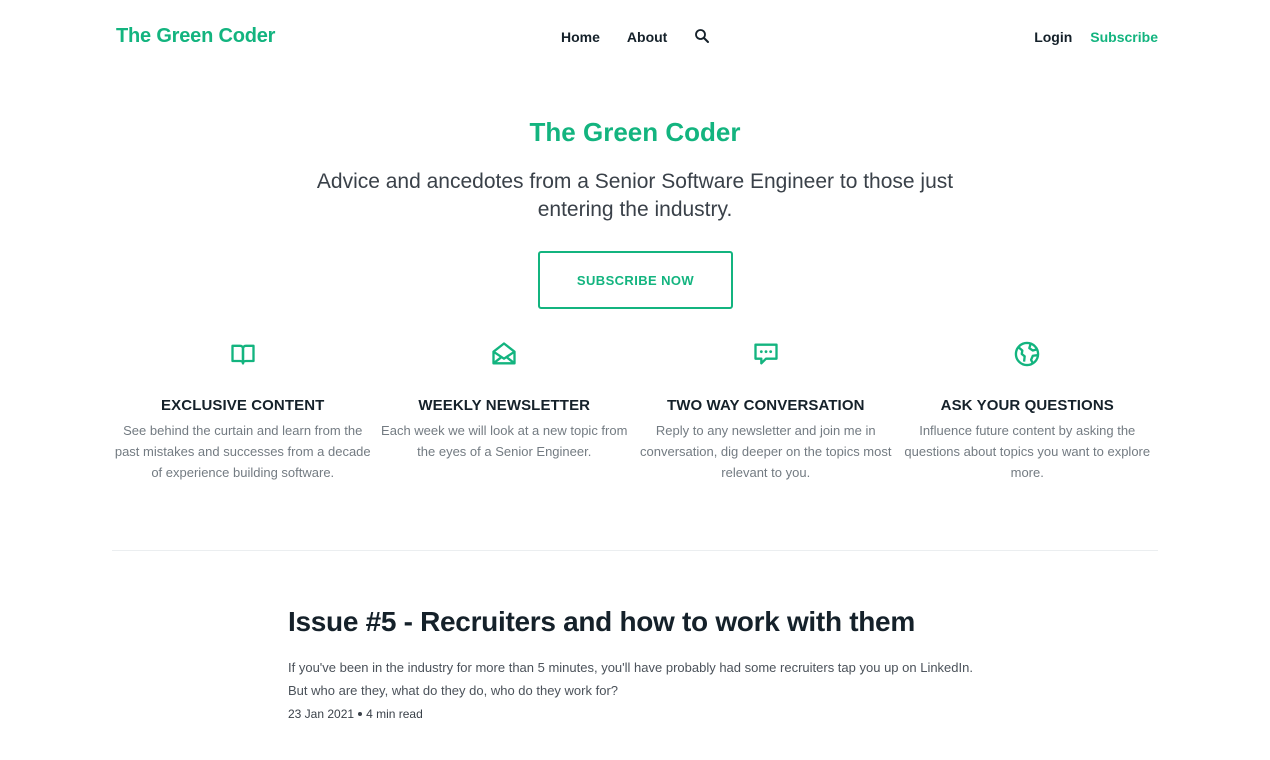 Image resolution: width=1270 pixels, height=760 pixels. Describe the element at coordinates (765, 405) in the screenshot. I see `feature-title: TWO WAY CONVERSATION` at that location.